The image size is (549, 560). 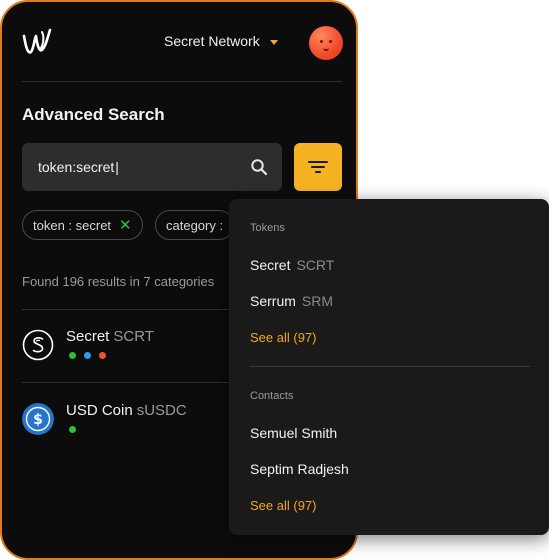 I want to click on filter-chip-token: token : secret ✕, so click(x=82, y=225).